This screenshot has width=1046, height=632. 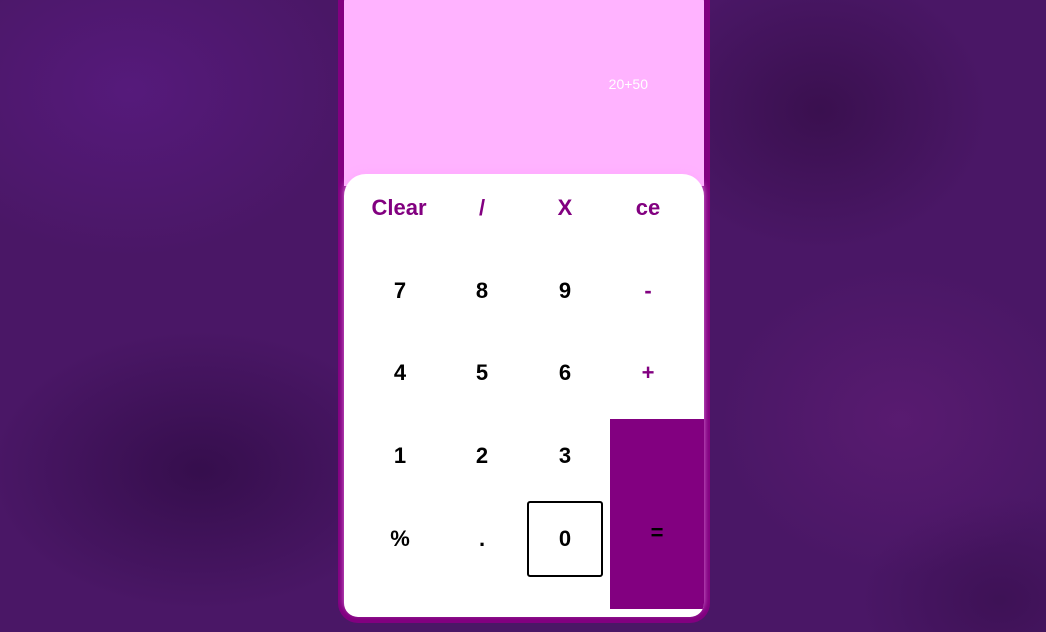 I want to click on minus-button: -, so click(x=648, y=291).